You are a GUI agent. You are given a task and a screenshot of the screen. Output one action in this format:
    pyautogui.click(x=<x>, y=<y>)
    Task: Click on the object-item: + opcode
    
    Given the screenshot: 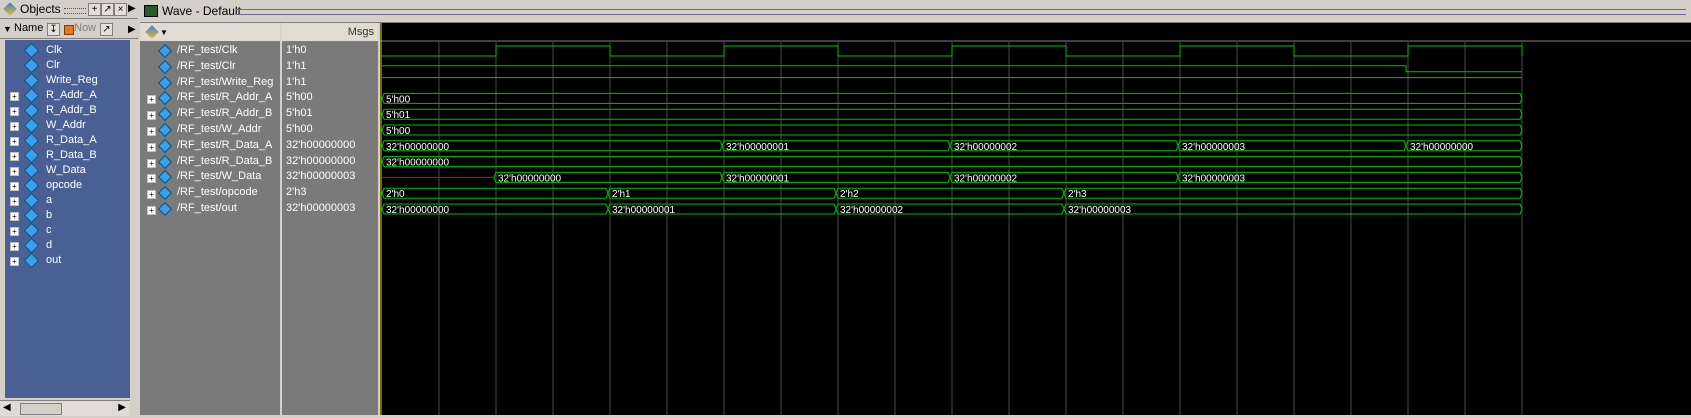 What is the action you would take?
    pyautogui.click(x=67, y=185)
    